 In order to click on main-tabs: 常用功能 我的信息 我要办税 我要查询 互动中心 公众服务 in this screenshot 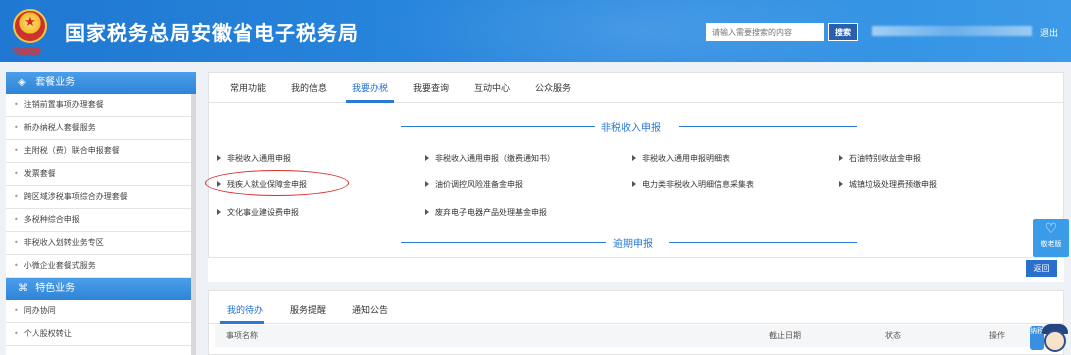, I will do `click(636, 88)`.